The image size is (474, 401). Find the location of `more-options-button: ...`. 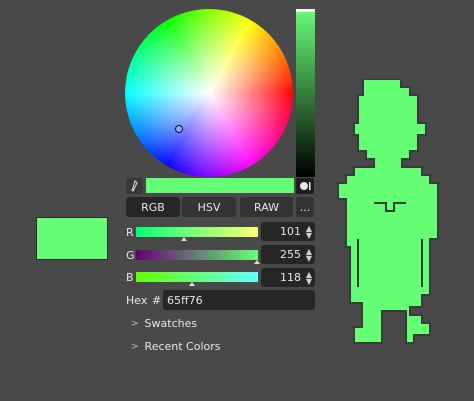

more-options-button: ... is located at coordinates (305, 207).